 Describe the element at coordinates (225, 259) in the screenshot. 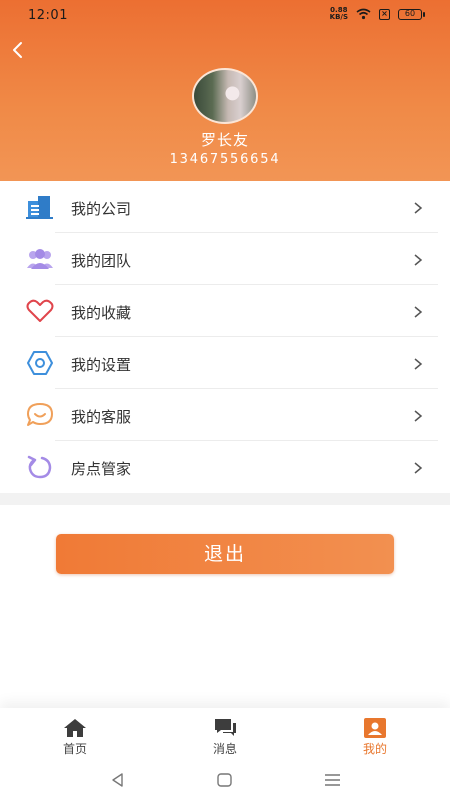

I see `menu-item-team: 我的团队` at that location.